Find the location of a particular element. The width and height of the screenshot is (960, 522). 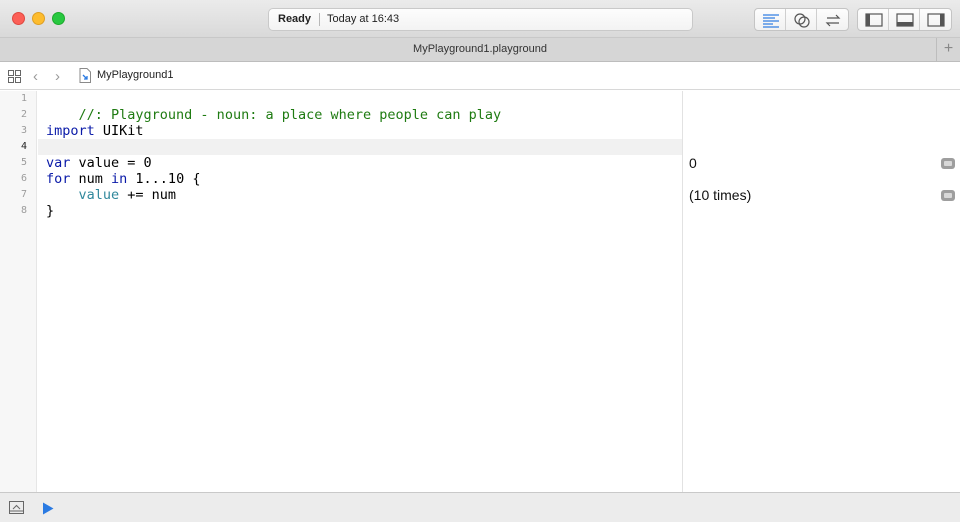

code-line-3: import UIKit is located at coordinates (95, 131).